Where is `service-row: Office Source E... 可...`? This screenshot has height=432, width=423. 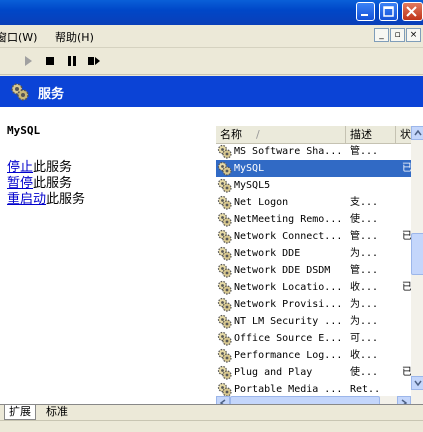 service-row: Office Source E... 可... is located at coordinates (315, 338).